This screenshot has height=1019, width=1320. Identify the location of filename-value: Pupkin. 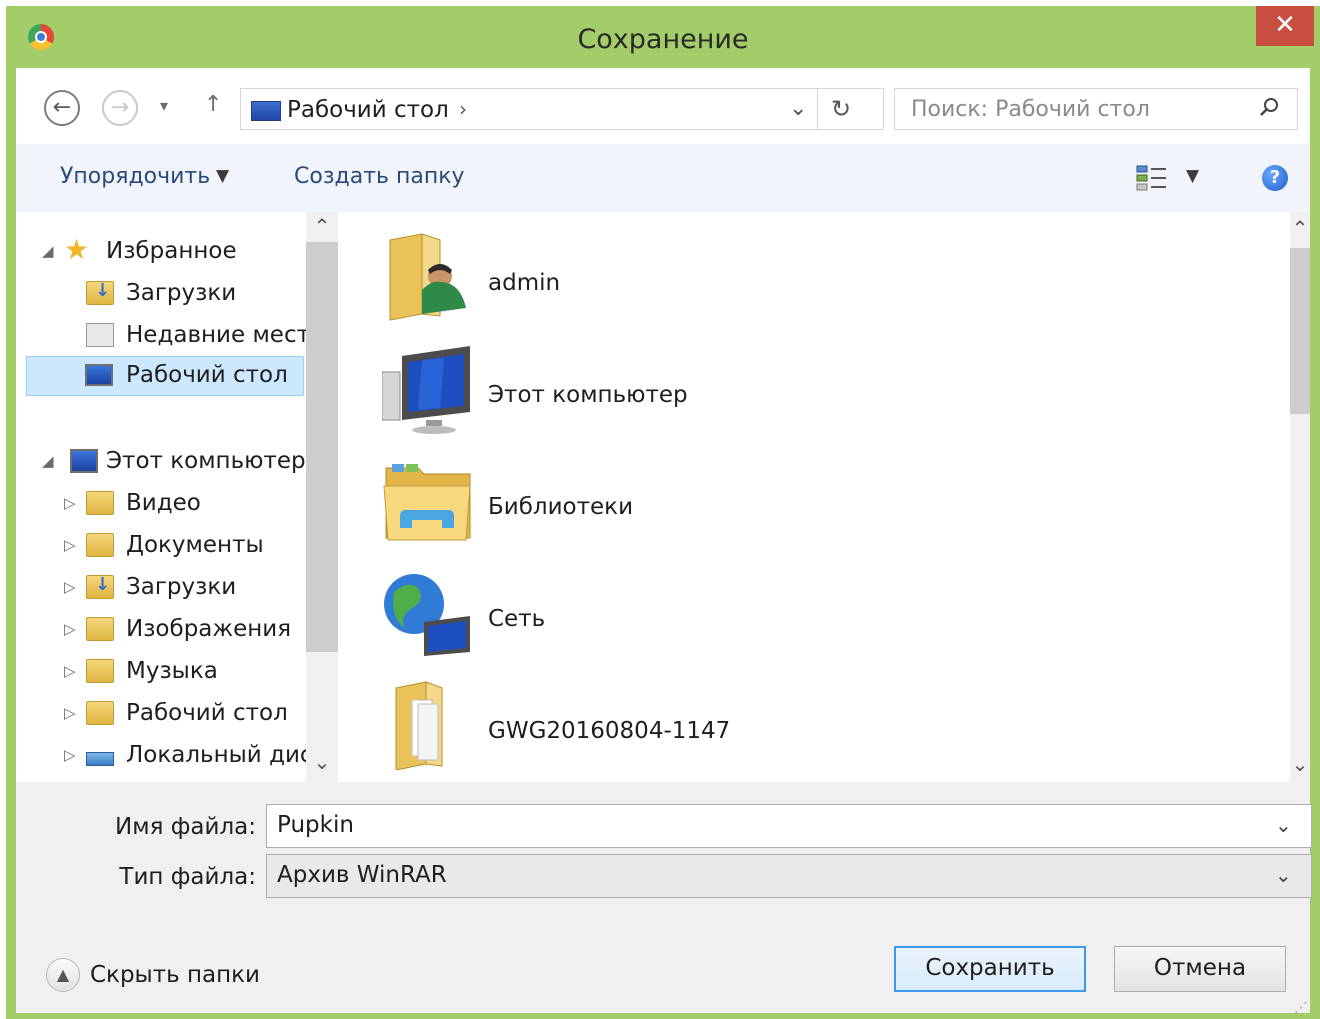
(315, 825).